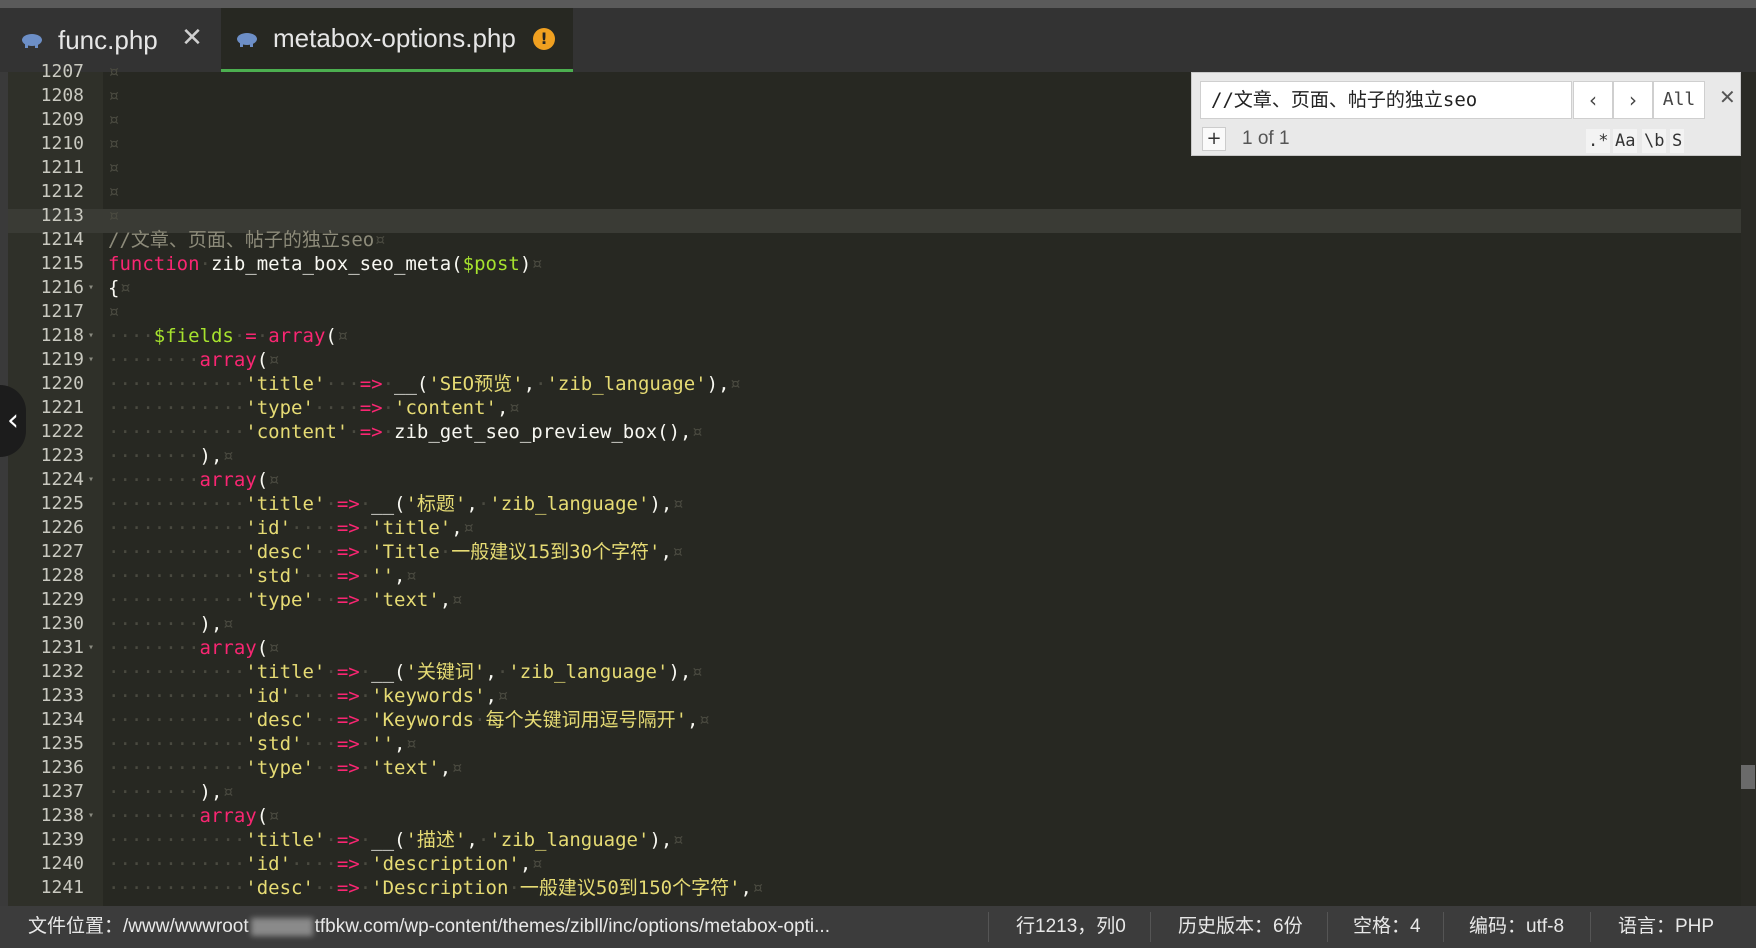 The width and height of the screenshot is (1756, 948). Describe the element at coordinates (285, 768) in the screenshot. I see `code-text: ············'type'··=>·'text',¤` at that location.